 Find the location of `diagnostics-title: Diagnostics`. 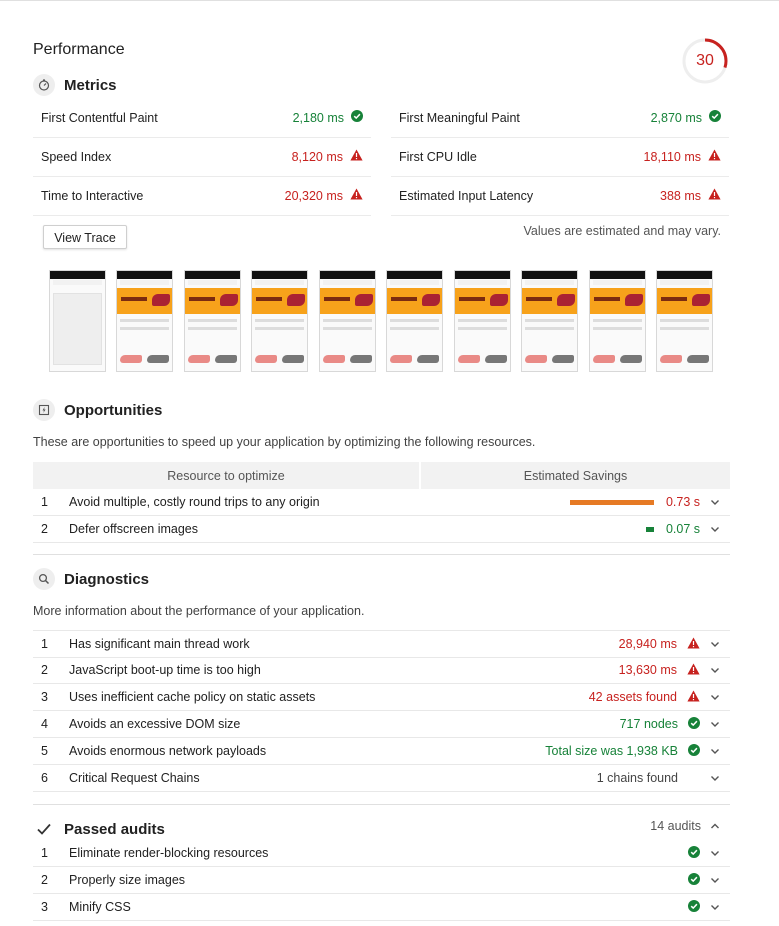

diagnostics-title: Diagnostics is located at coordinates (107, 579).